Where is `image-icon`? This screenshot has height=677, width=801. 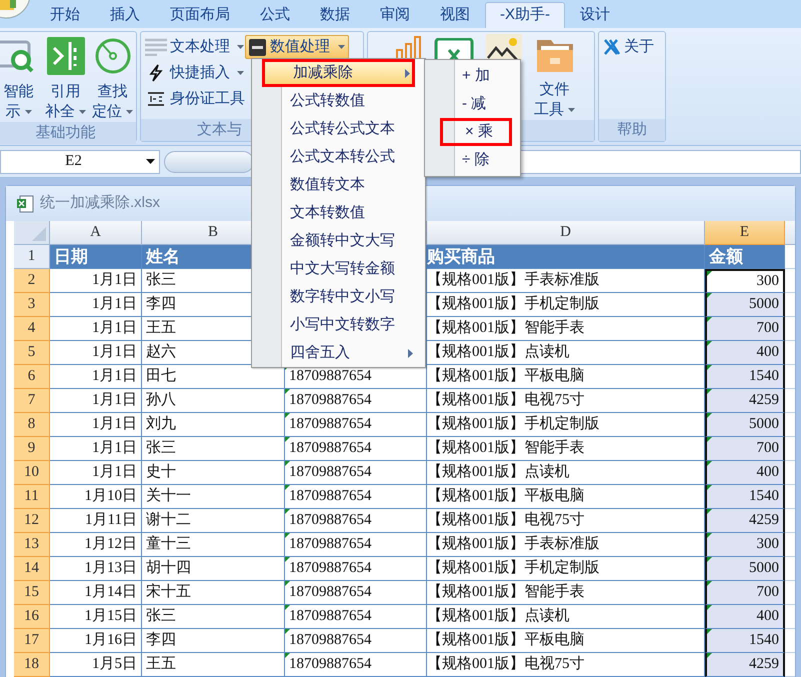
image-icon is located at coordinates (504, 47).